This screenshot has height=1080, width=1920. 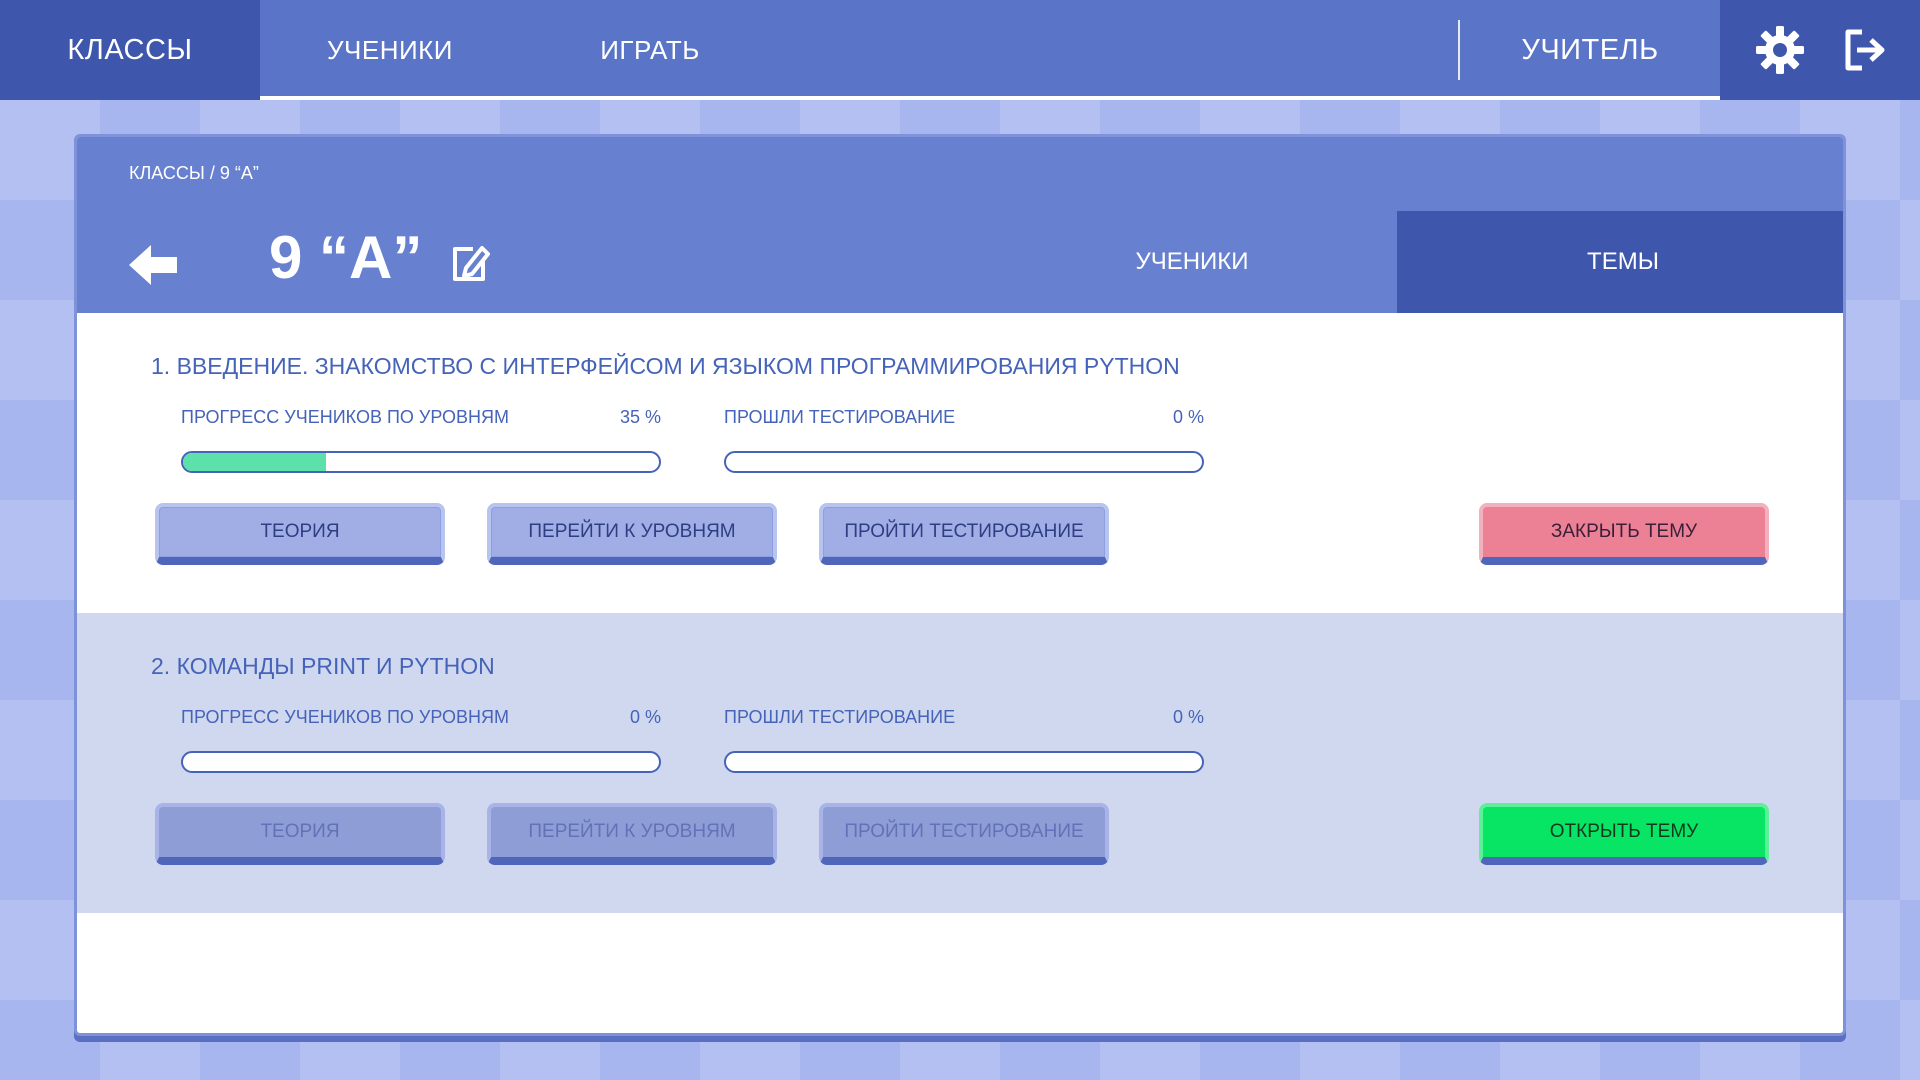 I want to click on gear-icon, so click(x=1780, y=50).